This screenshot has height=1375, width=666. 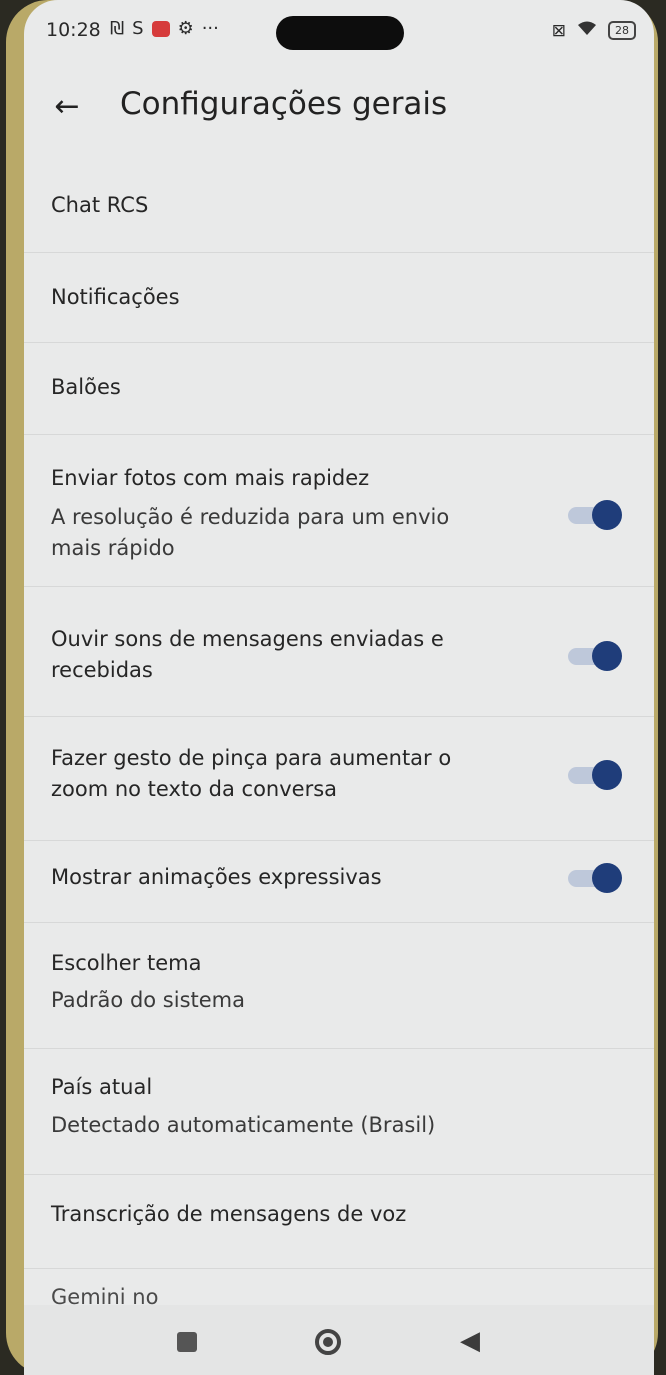 What do you see at coordinates (194, 789) in the screenshot?
I see `setting-gesto-pinca-title-2: zoom no texto da conversa` at bounding box center [194, 789].